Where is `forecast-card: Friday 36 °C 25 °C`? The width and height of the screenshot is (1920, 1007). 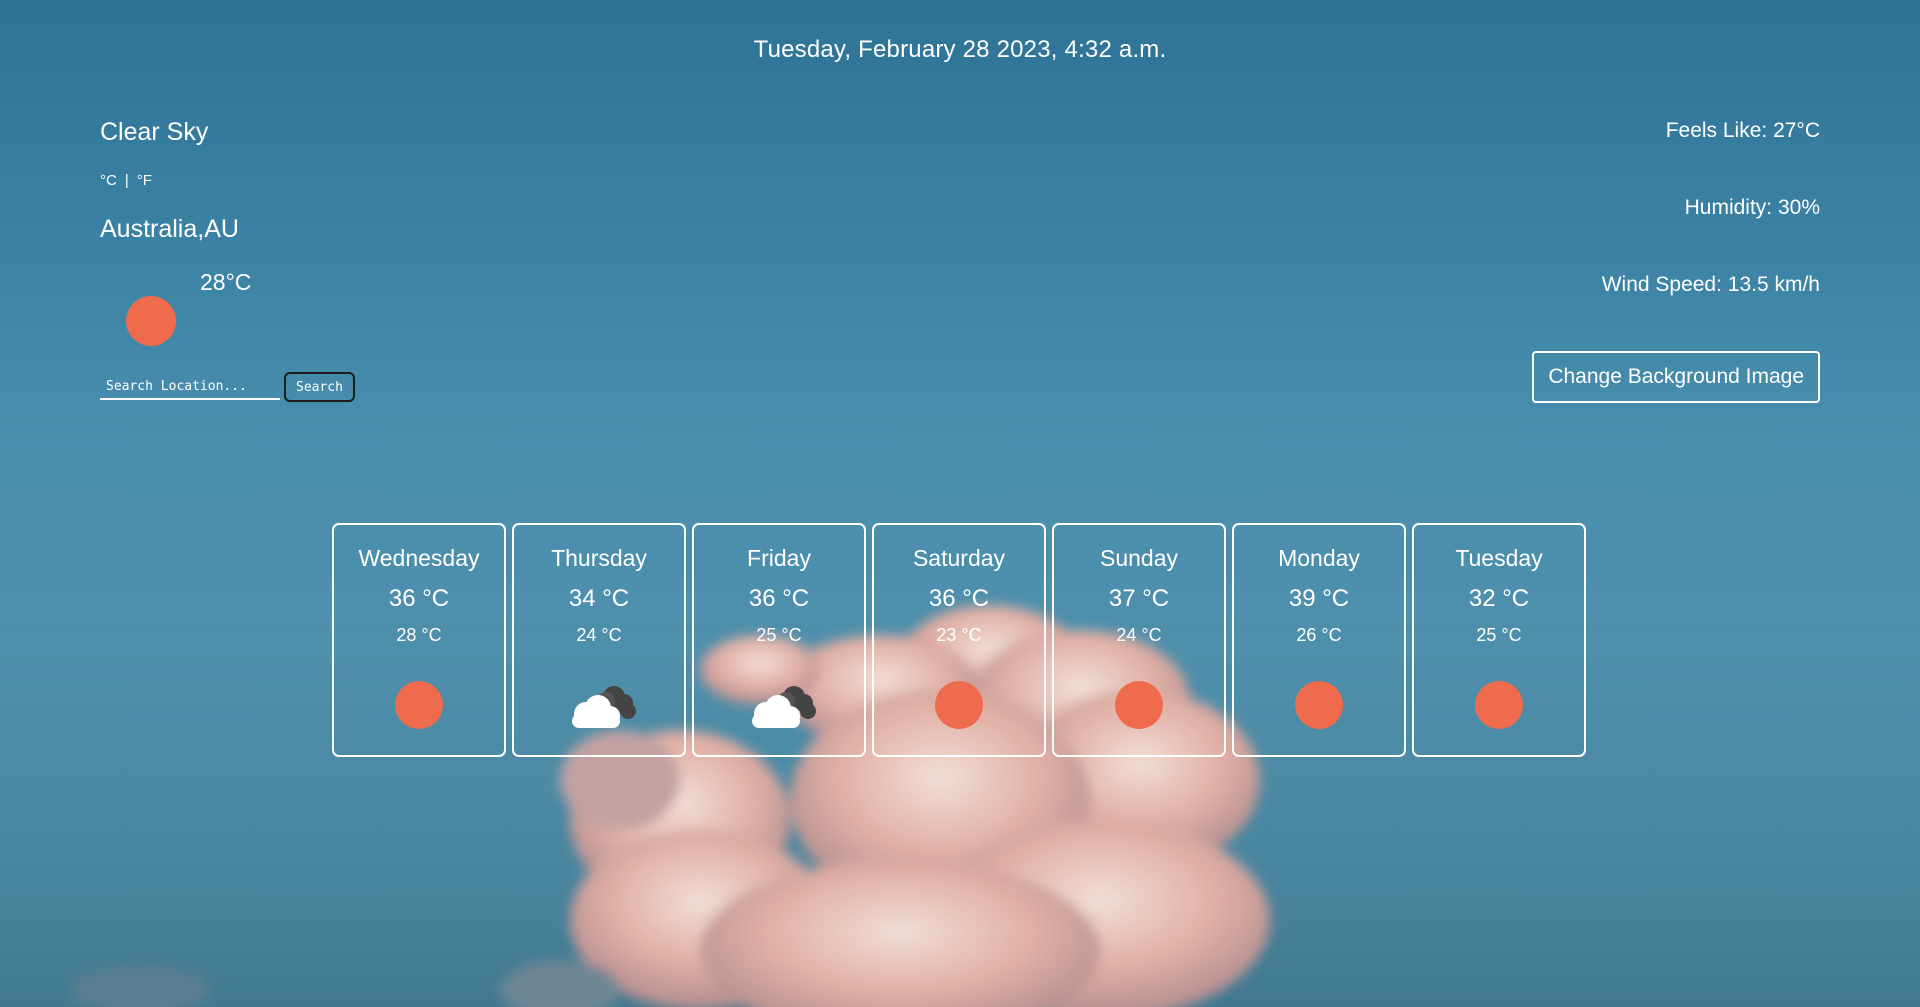 forecast-card: Friday 36 °C 25 °C is located at coordinates (779, 640).